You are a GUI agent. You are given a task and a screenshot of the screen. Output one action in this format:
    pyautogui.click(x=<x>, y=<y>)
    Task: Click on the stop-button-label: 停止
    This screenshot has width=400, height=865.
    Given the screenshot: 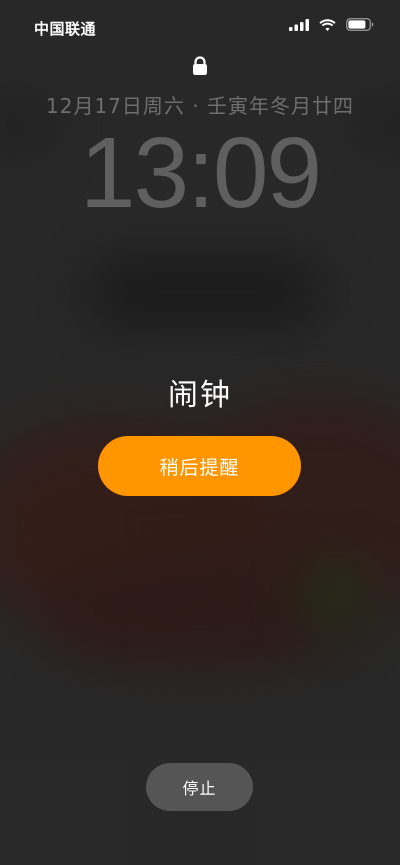 What is the action you would take?
    pyautogui.click(x=199, y=788)
    